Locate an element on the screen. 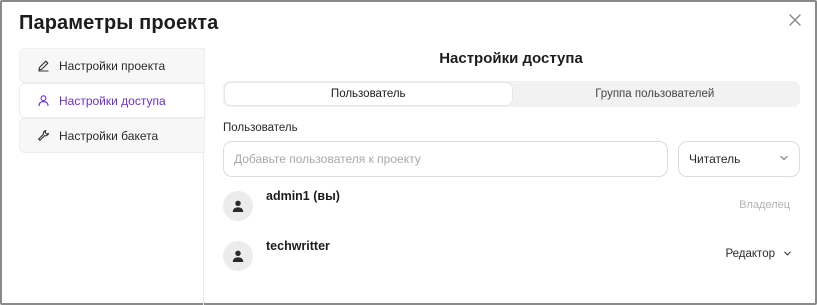 This screenshot has width=817, height=305. add-user-input is located at coordinates (445, 159).